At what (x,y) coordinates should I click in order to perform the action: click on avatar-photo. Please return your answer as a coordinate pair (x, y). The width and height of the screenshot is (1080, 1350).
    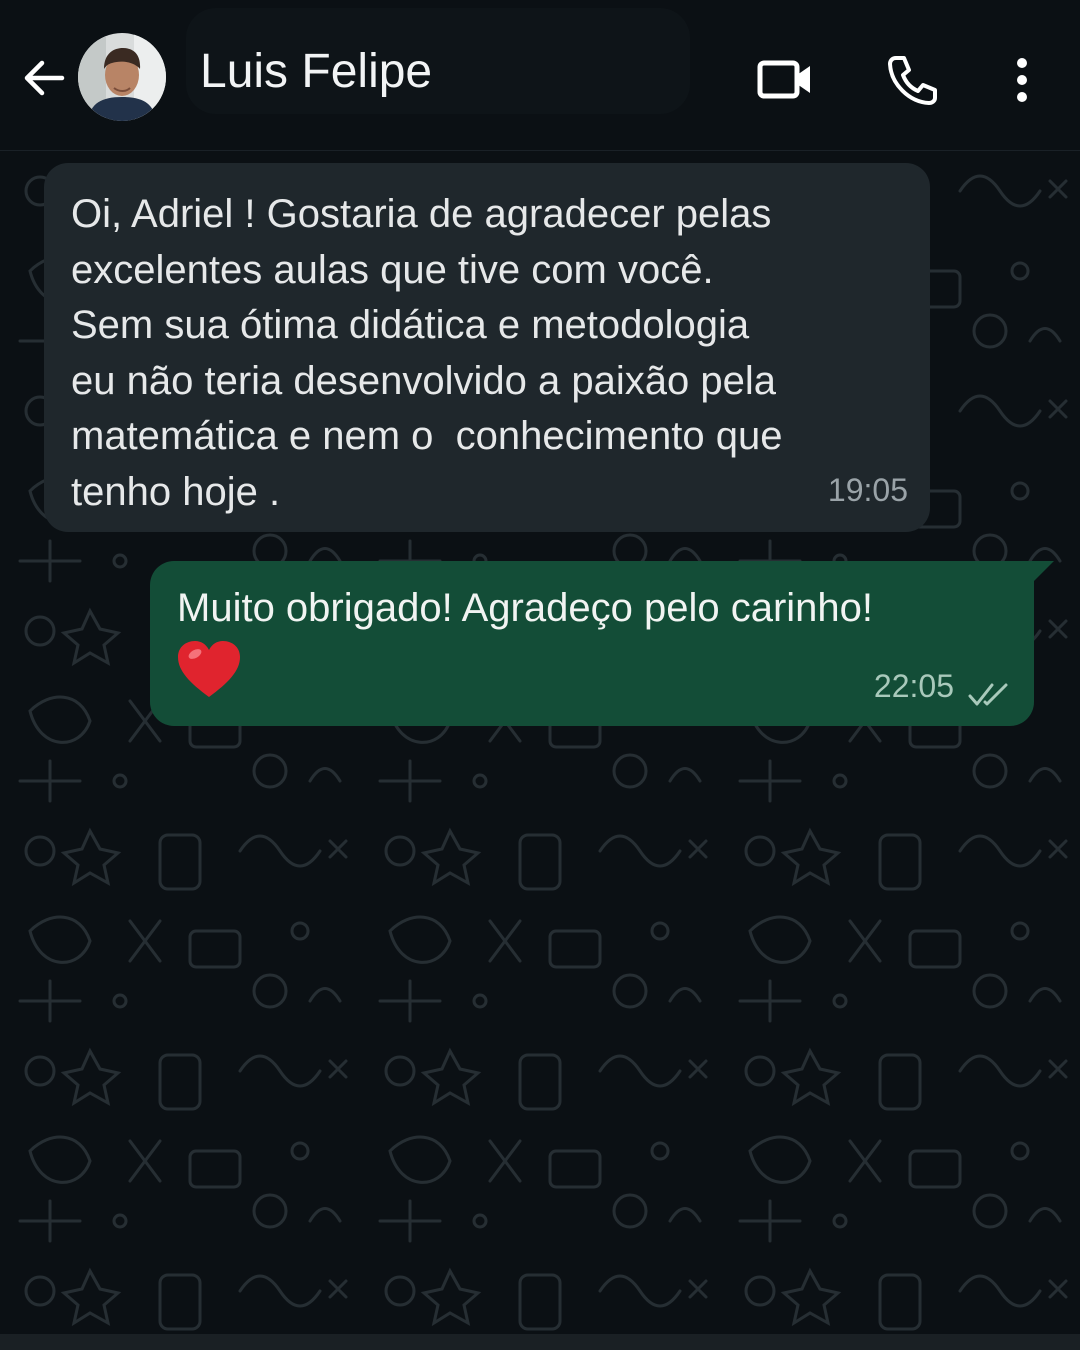
    Looking at the image, I should click on (122, 77).